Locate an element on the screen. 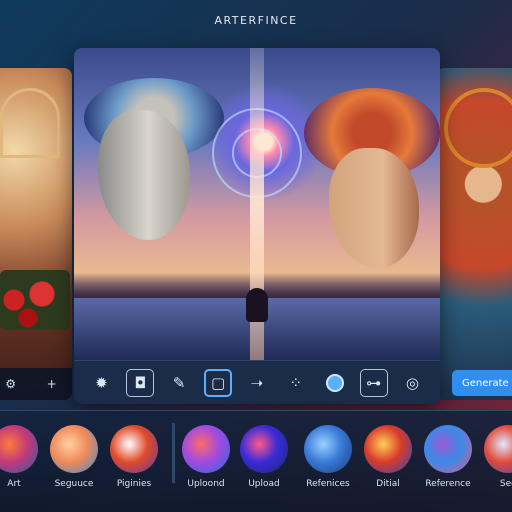 The width and height of the screenshot is (512, 512). thumbnail-label: Reference is located at coordinates (448, 484).